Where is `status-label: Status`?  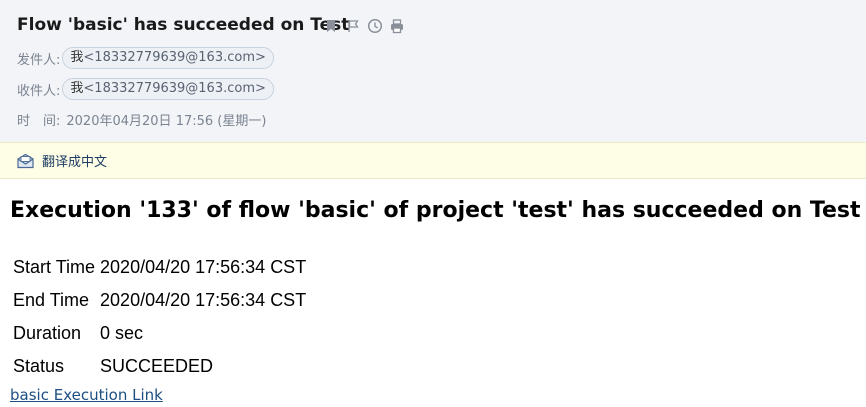
status-label: Status is located at coordinates (39, 366).